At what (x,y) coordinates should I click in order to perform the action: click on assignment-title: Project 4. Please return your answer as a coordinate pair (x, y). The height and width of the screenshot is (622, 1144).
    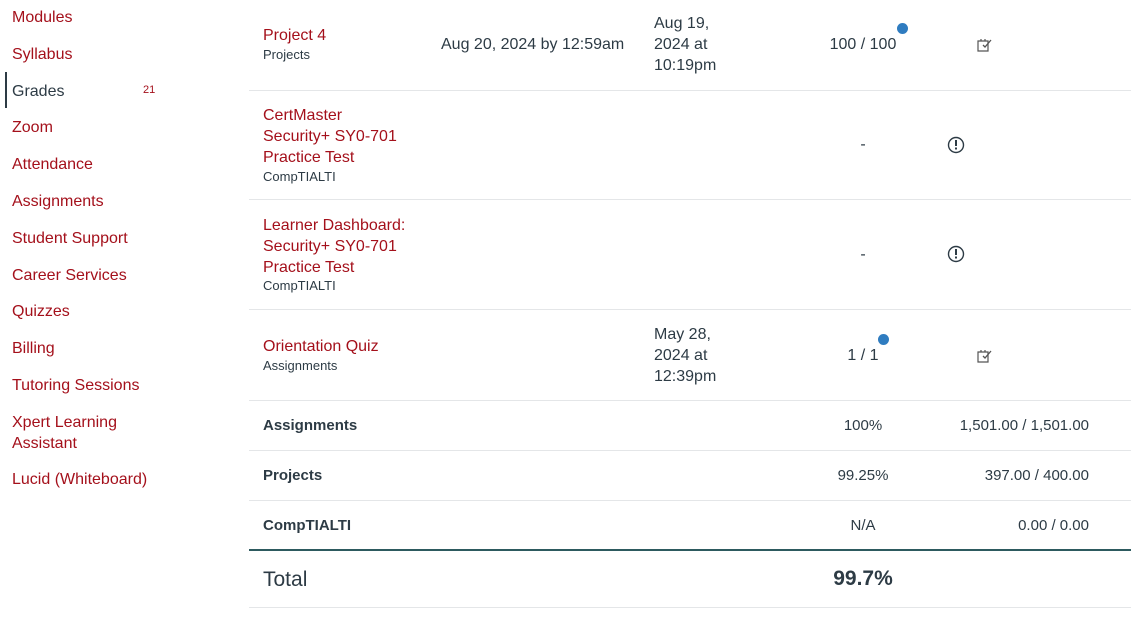
    Looking at the image, I should click on (294, 35).